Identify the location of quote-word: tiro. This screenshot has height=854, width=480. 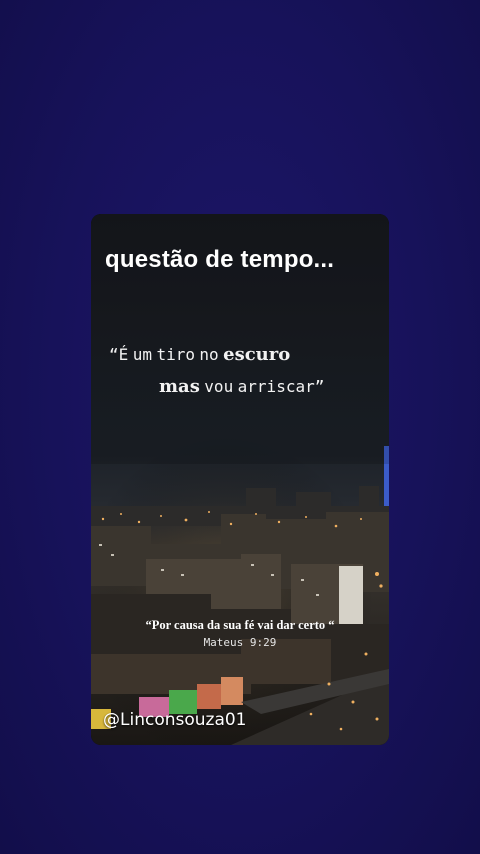
(175, 354).